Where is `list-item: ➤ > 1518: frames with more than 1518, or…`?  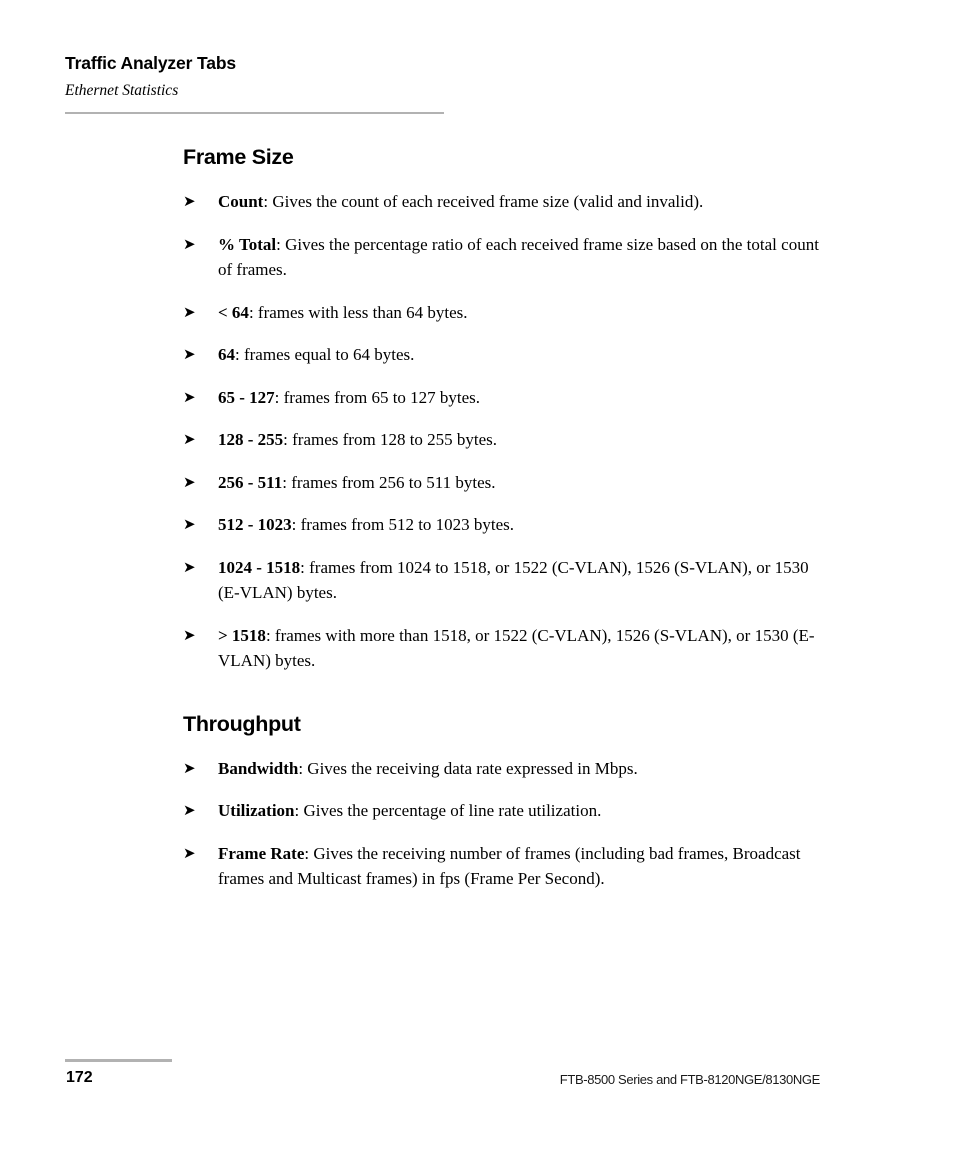
list-item: ➤ > 1518: frames with more than 1518, or… is located at coordinates (503, 648).